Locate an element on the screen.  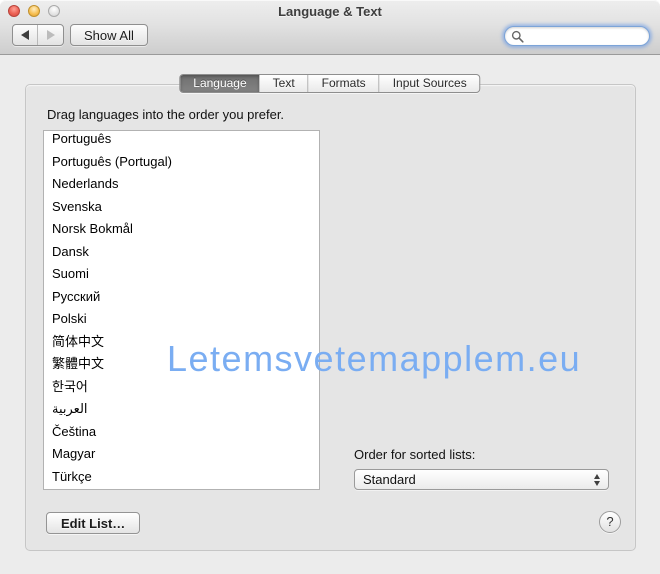
language-list-item: العربية is located at coordinates (181, 409).